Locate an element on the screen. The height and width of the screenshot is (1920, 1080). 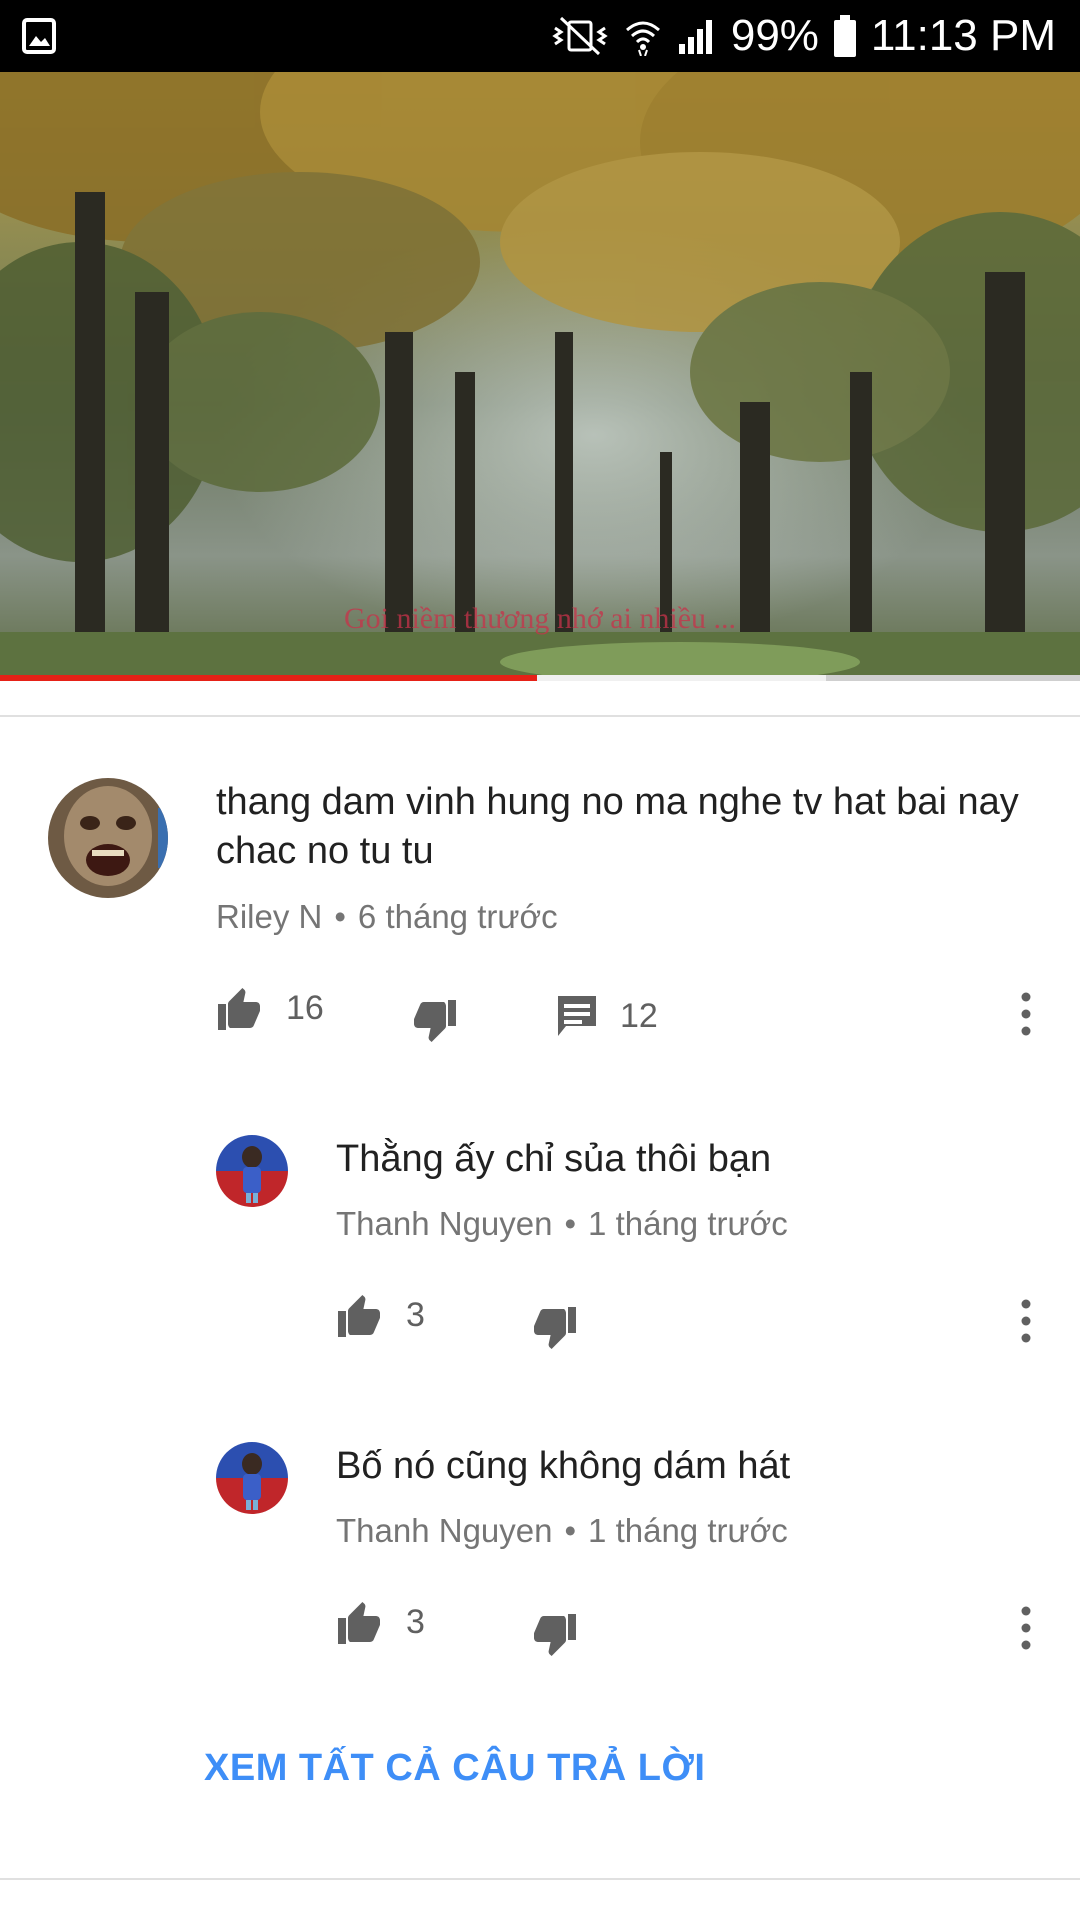
monster-avatar-image is located at coordinates (108, 838).